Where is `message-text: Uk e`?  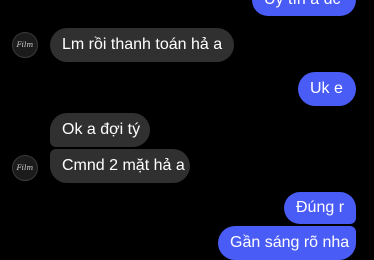
message-text: Uk e is located at coordinates (326, 88).